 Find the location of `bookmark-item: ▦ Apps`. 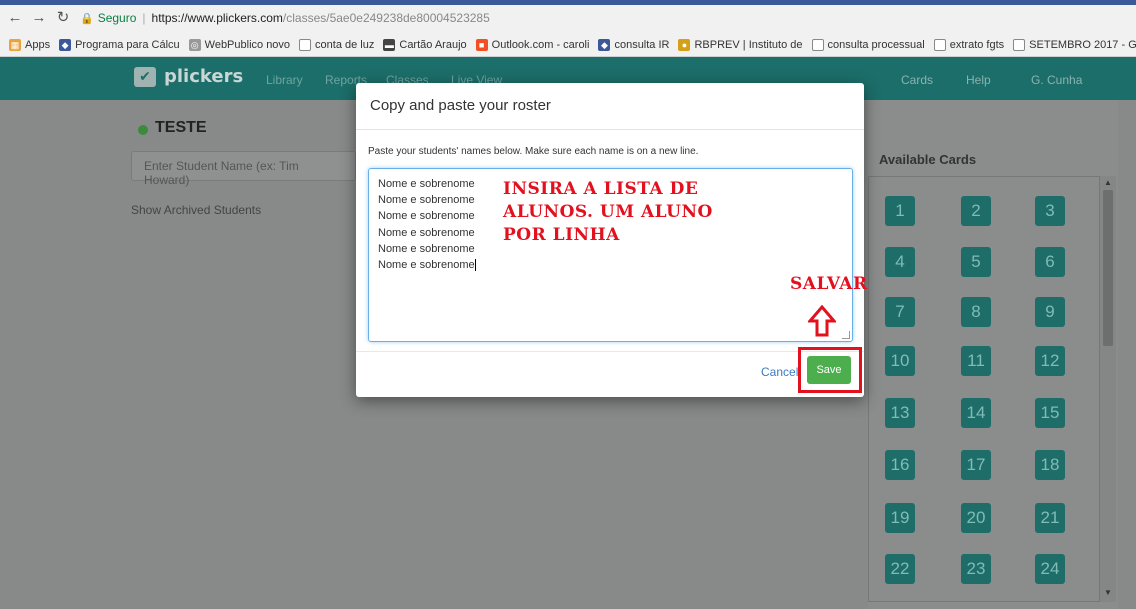

bookmark-item: ▦ Apps is located at coordinates (29, 45).